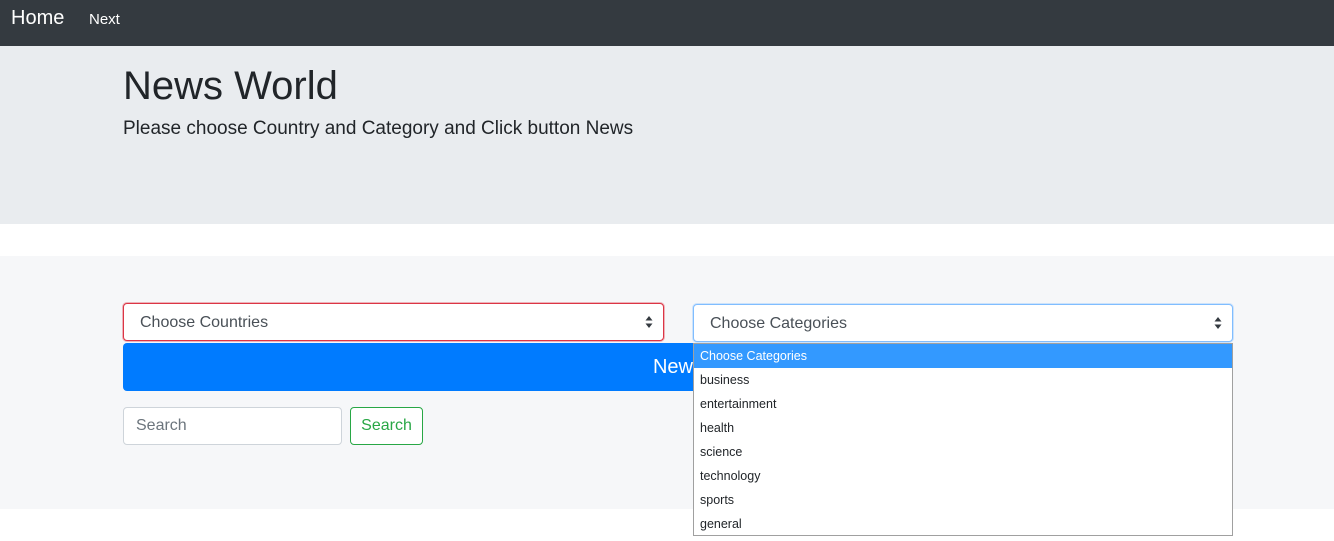 The width and height of the screenshot is (1334, 541). I want to click on navbar: Home Next, so click(667, 23).